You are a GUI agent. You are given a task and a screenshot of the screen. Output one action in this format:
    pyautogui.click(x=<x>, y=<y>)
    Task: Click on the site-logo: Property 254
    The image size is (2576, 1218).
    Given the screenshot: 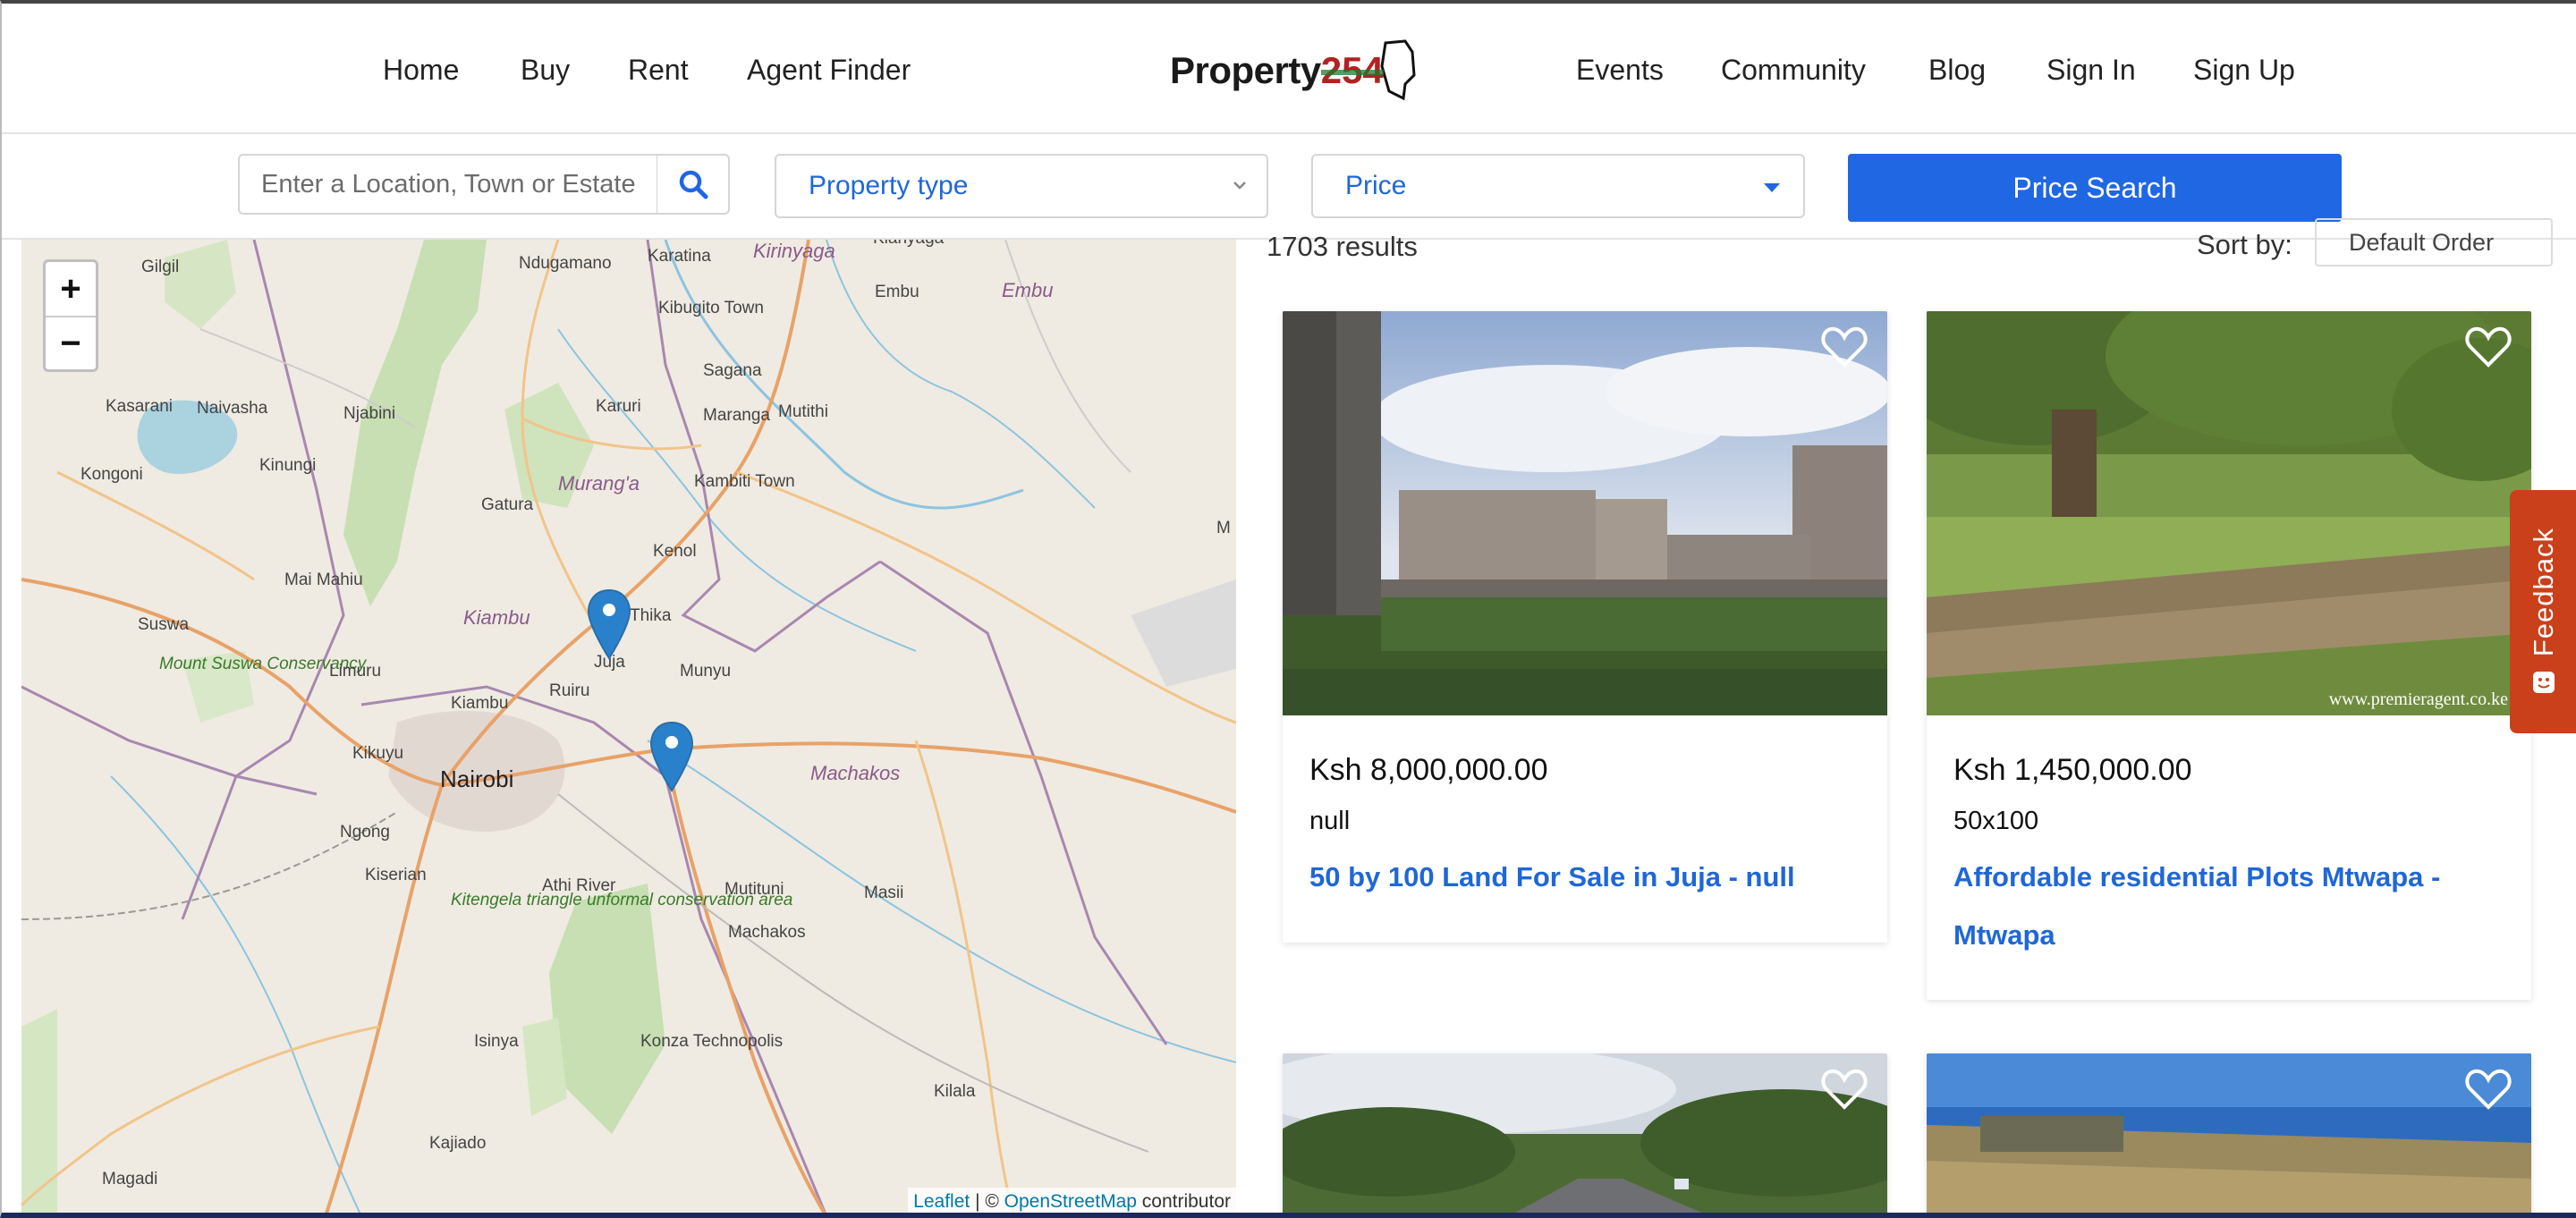 What is the action you would take?
    pyautogui.click(x=1293, y=71)
    